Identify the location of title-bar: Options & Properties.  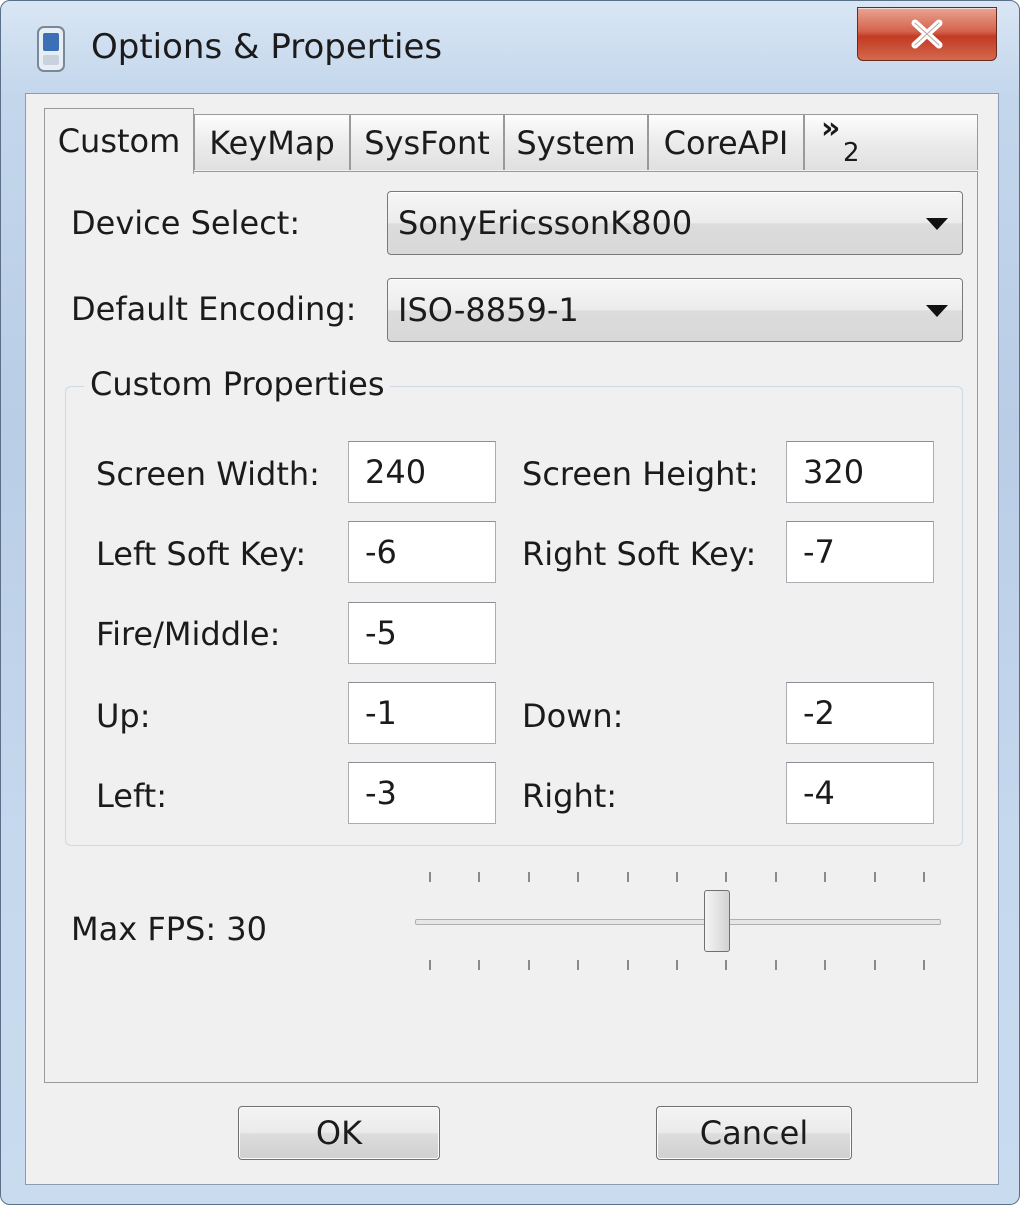
(510, 47).